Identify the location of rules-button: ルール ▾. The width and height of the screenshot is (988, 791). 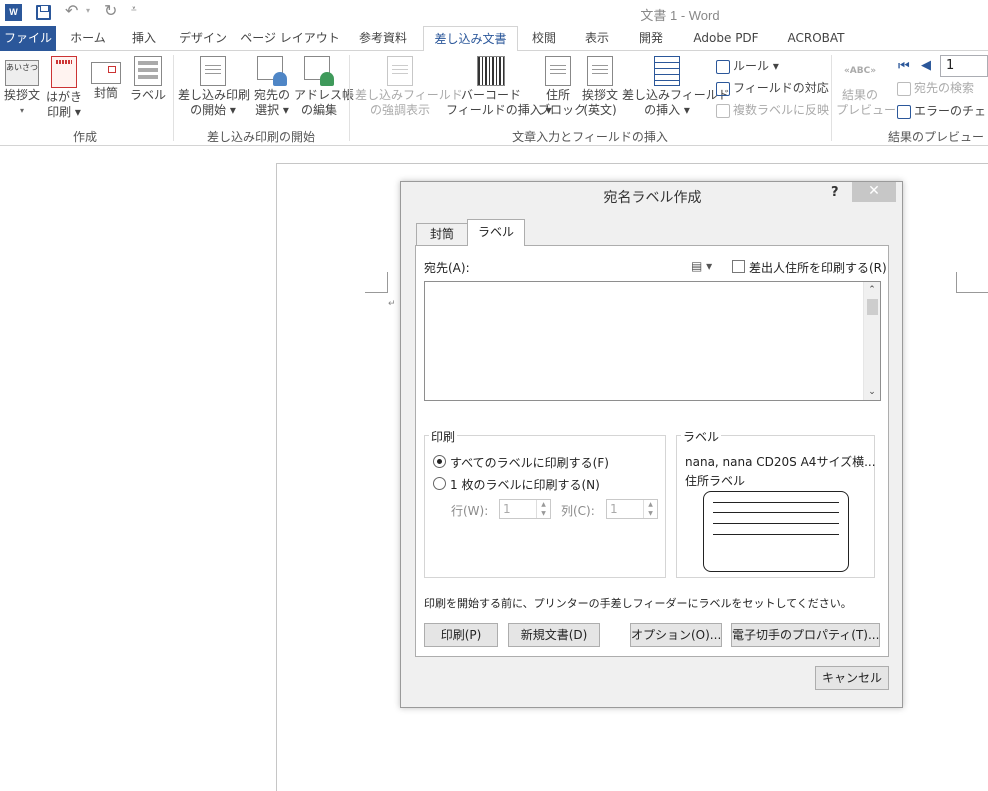
(747, 66).